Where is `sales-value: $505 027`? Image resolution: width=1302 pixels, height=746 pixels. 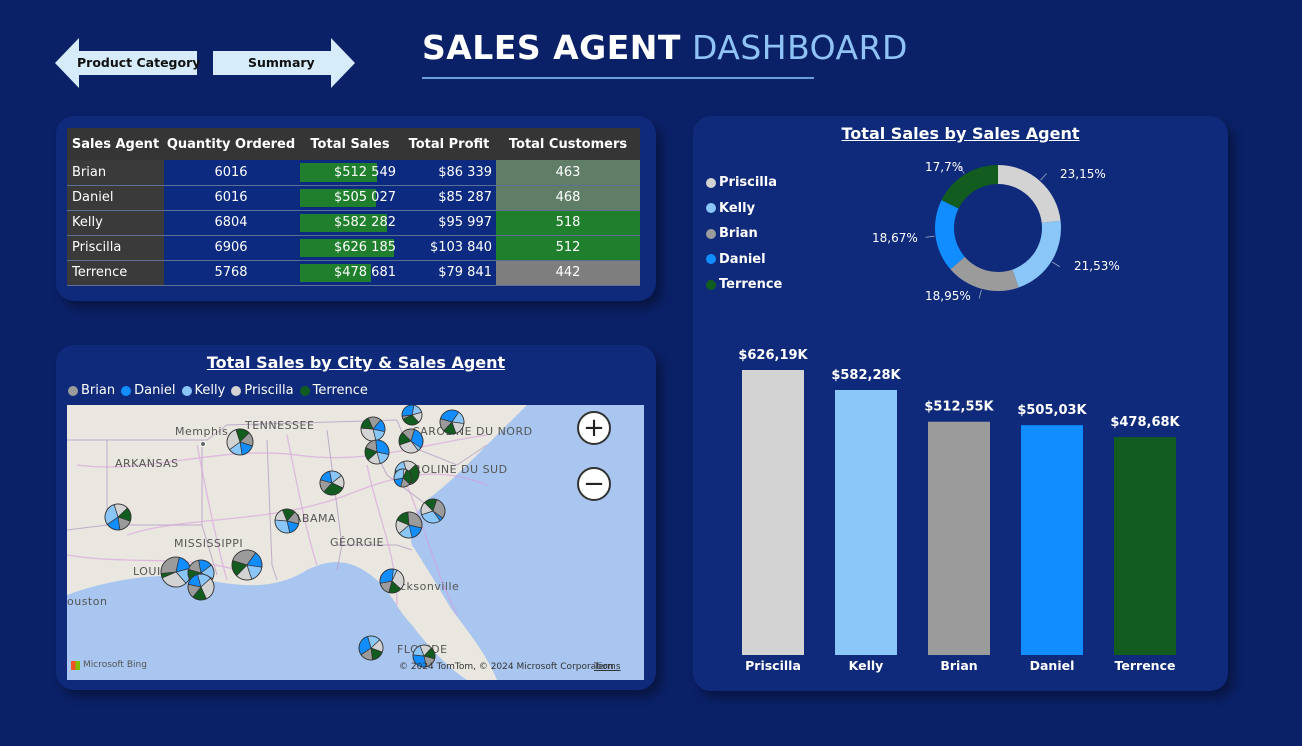 sales-value: $505 027 is located at coordinates (364, 197).